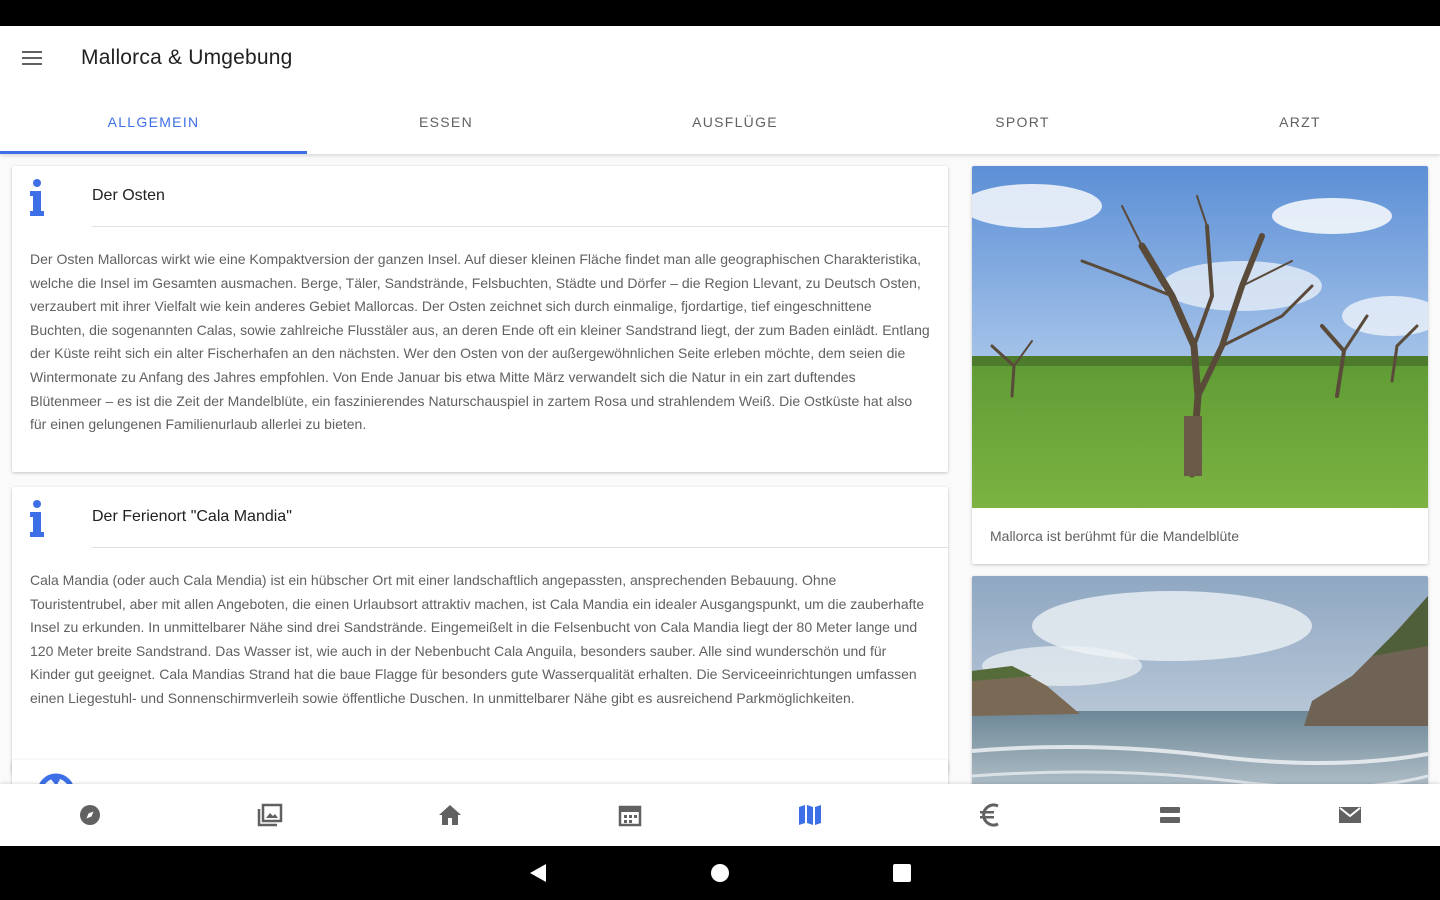  Describe the element at coordinates (187, 57) in the screenshot. I see `page-title: Mallorca & Umgebung` at that location.